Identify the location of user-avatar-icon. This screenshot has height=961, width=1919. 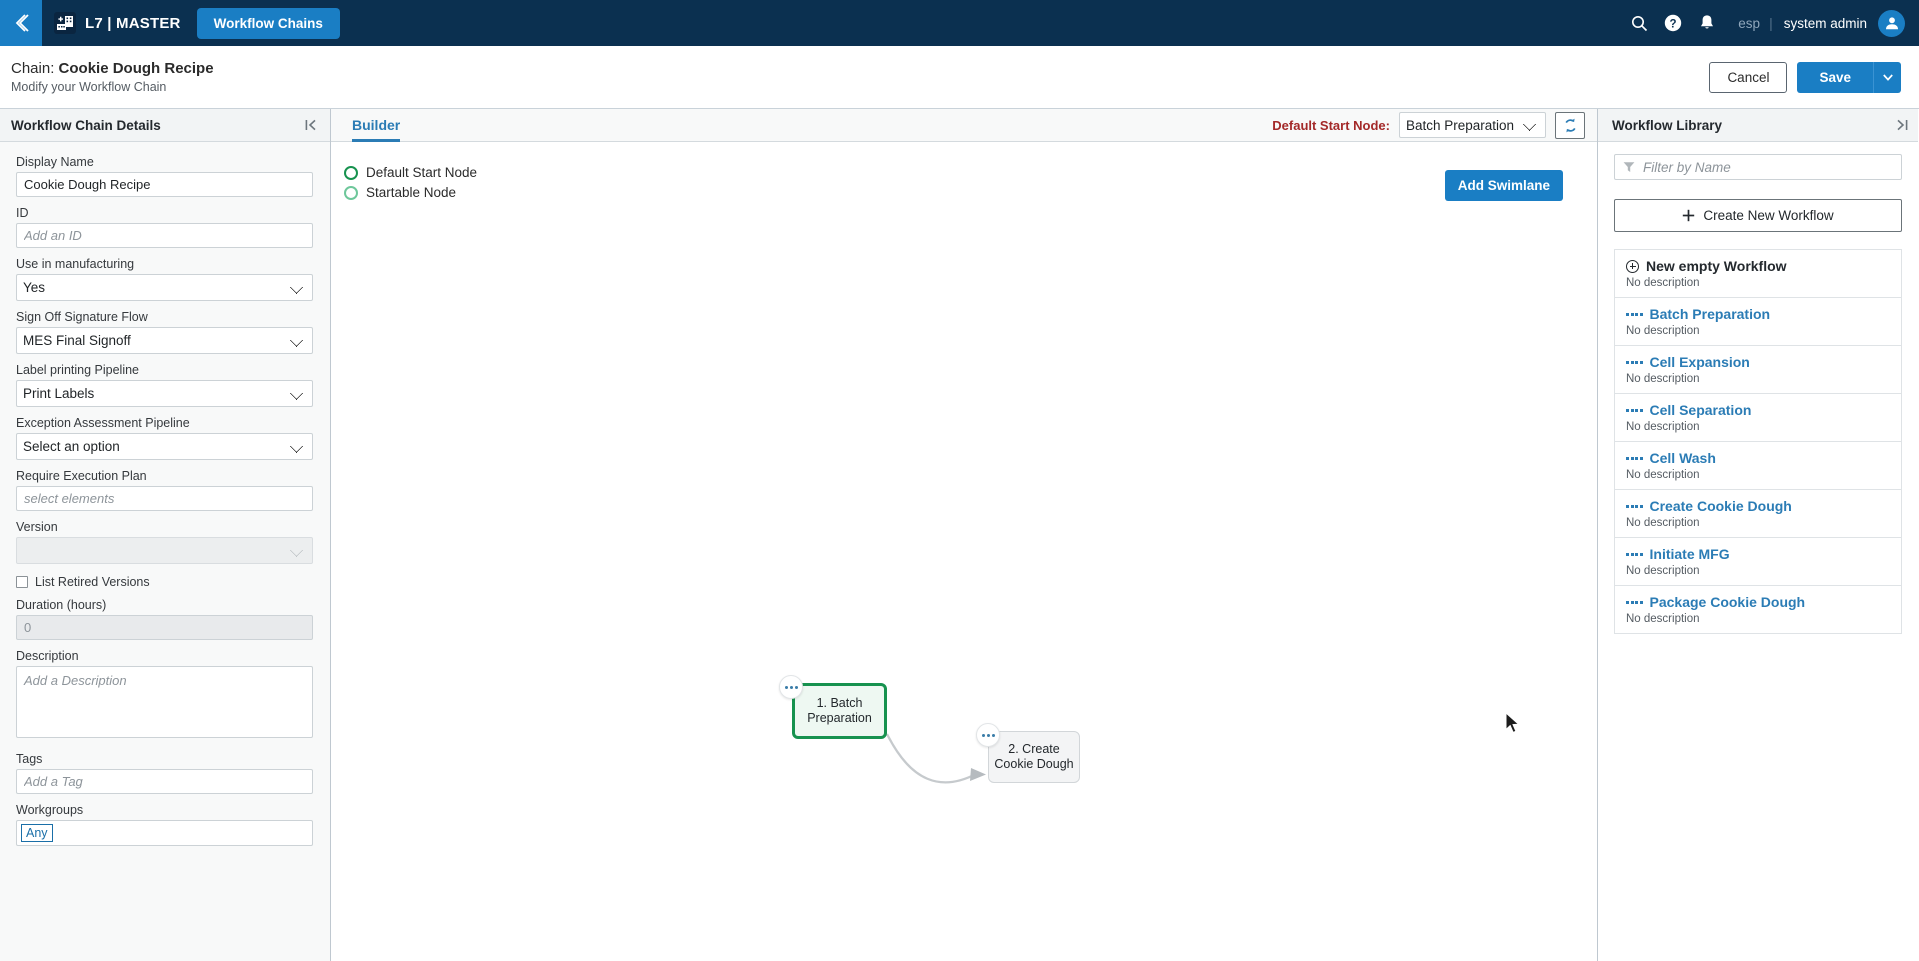
(1891, 23).